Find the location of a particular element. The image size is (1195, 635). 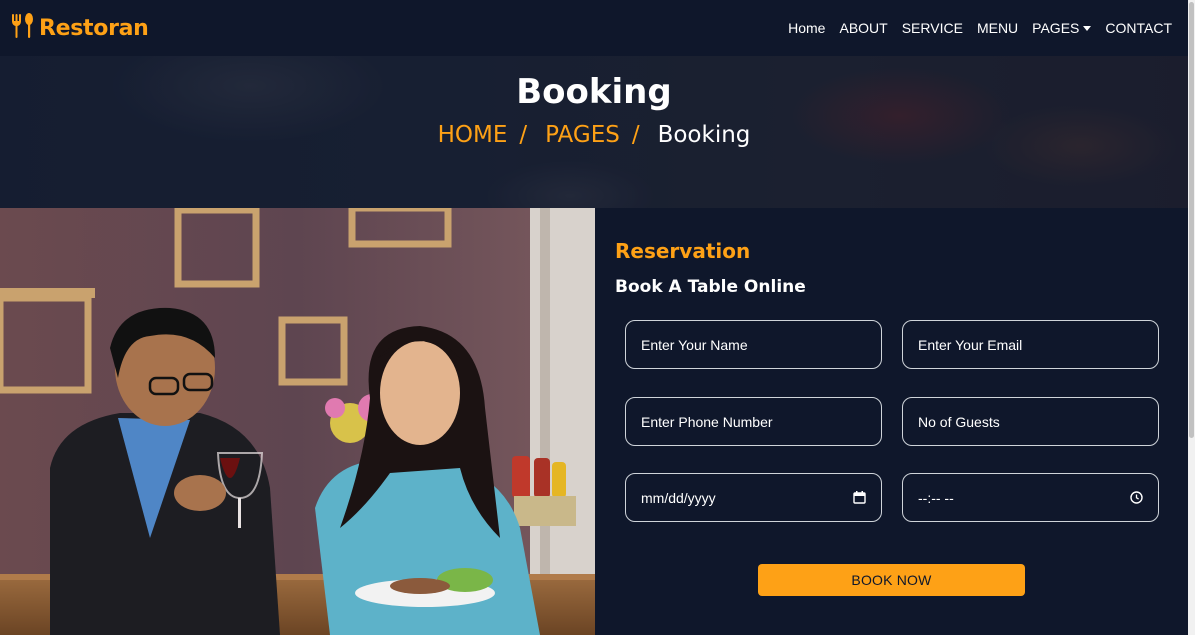

section-heading: Book A Table Online is located at coordinates (710, 287).